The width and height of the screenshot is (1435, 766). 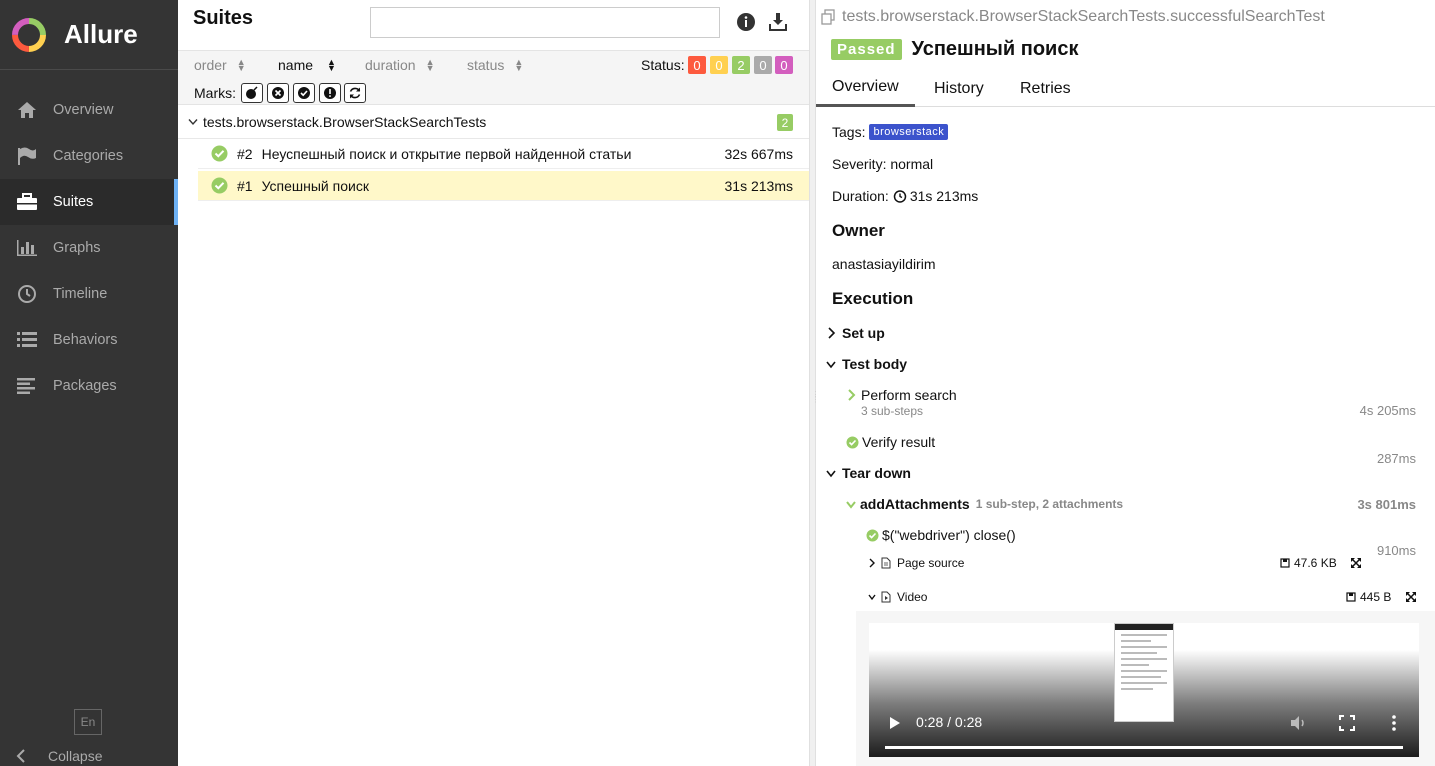 What do you see at coordinates (1045, 88) in the screenshot?
I see `tab-retries: Retries` at bounding box center [1045, 88].